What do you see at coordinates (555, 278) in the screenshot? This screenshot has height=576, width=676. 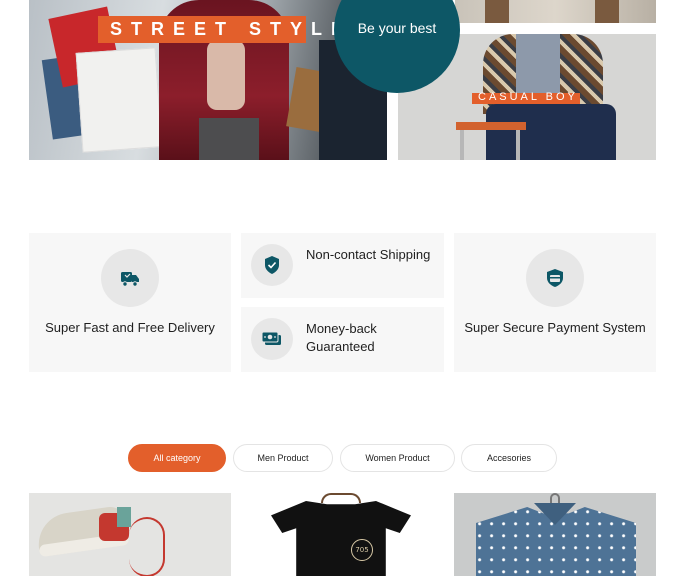 I see `secure-card-icon` at bounding box center [555, 278].